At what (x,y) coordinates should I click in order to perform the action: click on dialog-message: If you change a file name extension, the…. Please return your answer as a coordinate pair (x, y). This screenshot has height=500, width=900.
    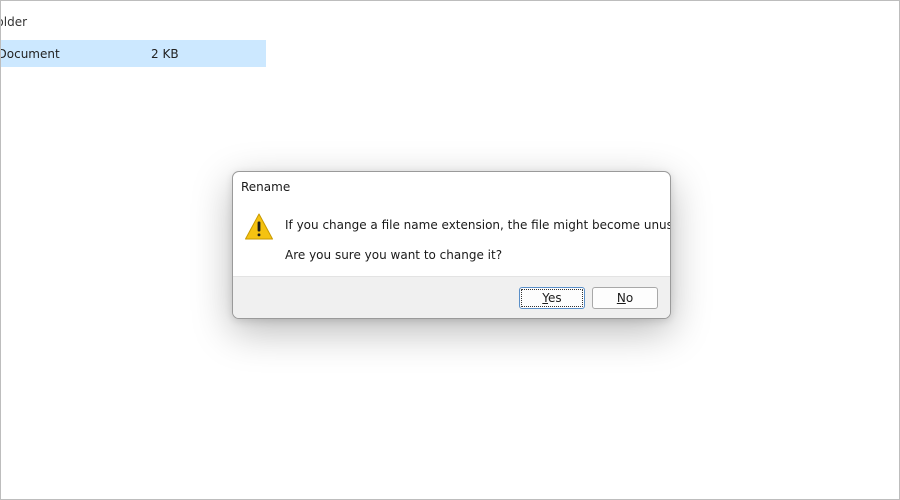
    Looking at the image, I should click on (478, 225).